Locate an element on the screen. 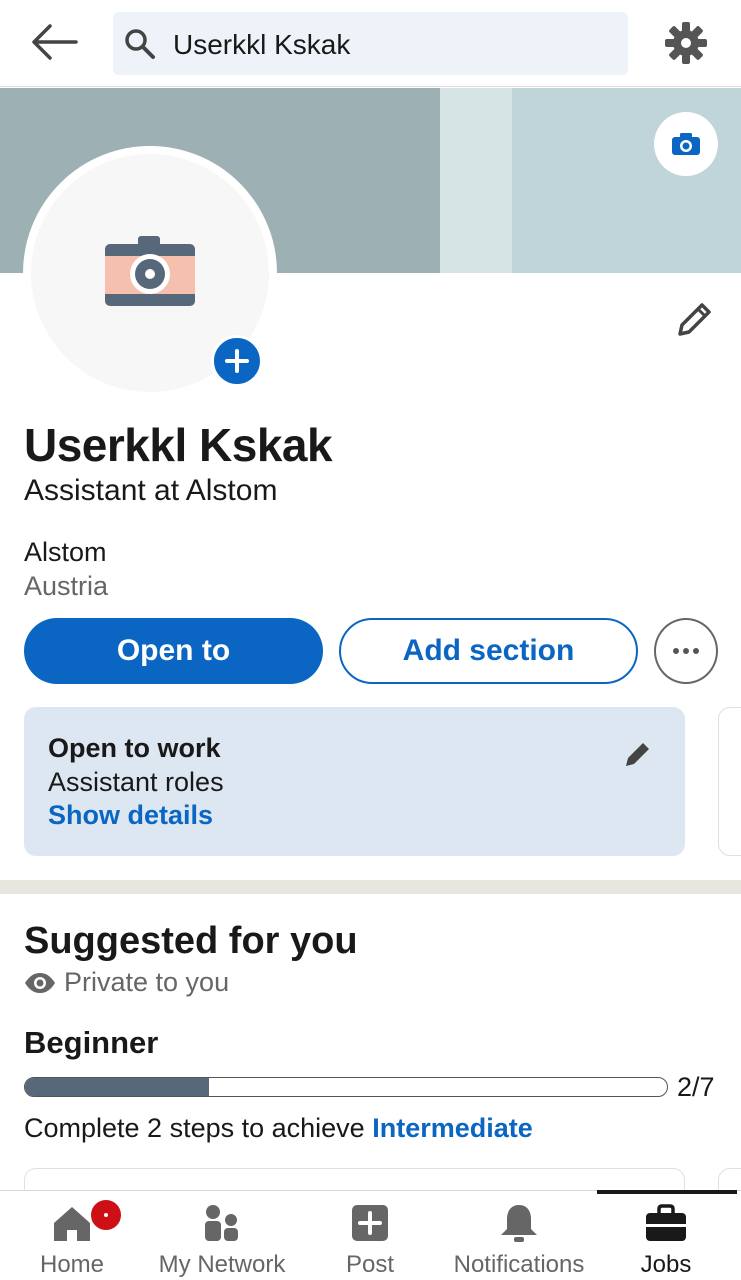 This screenshot has height=1280, width=741. nav-my-network: My Network is located at coordinates (222, 1235).